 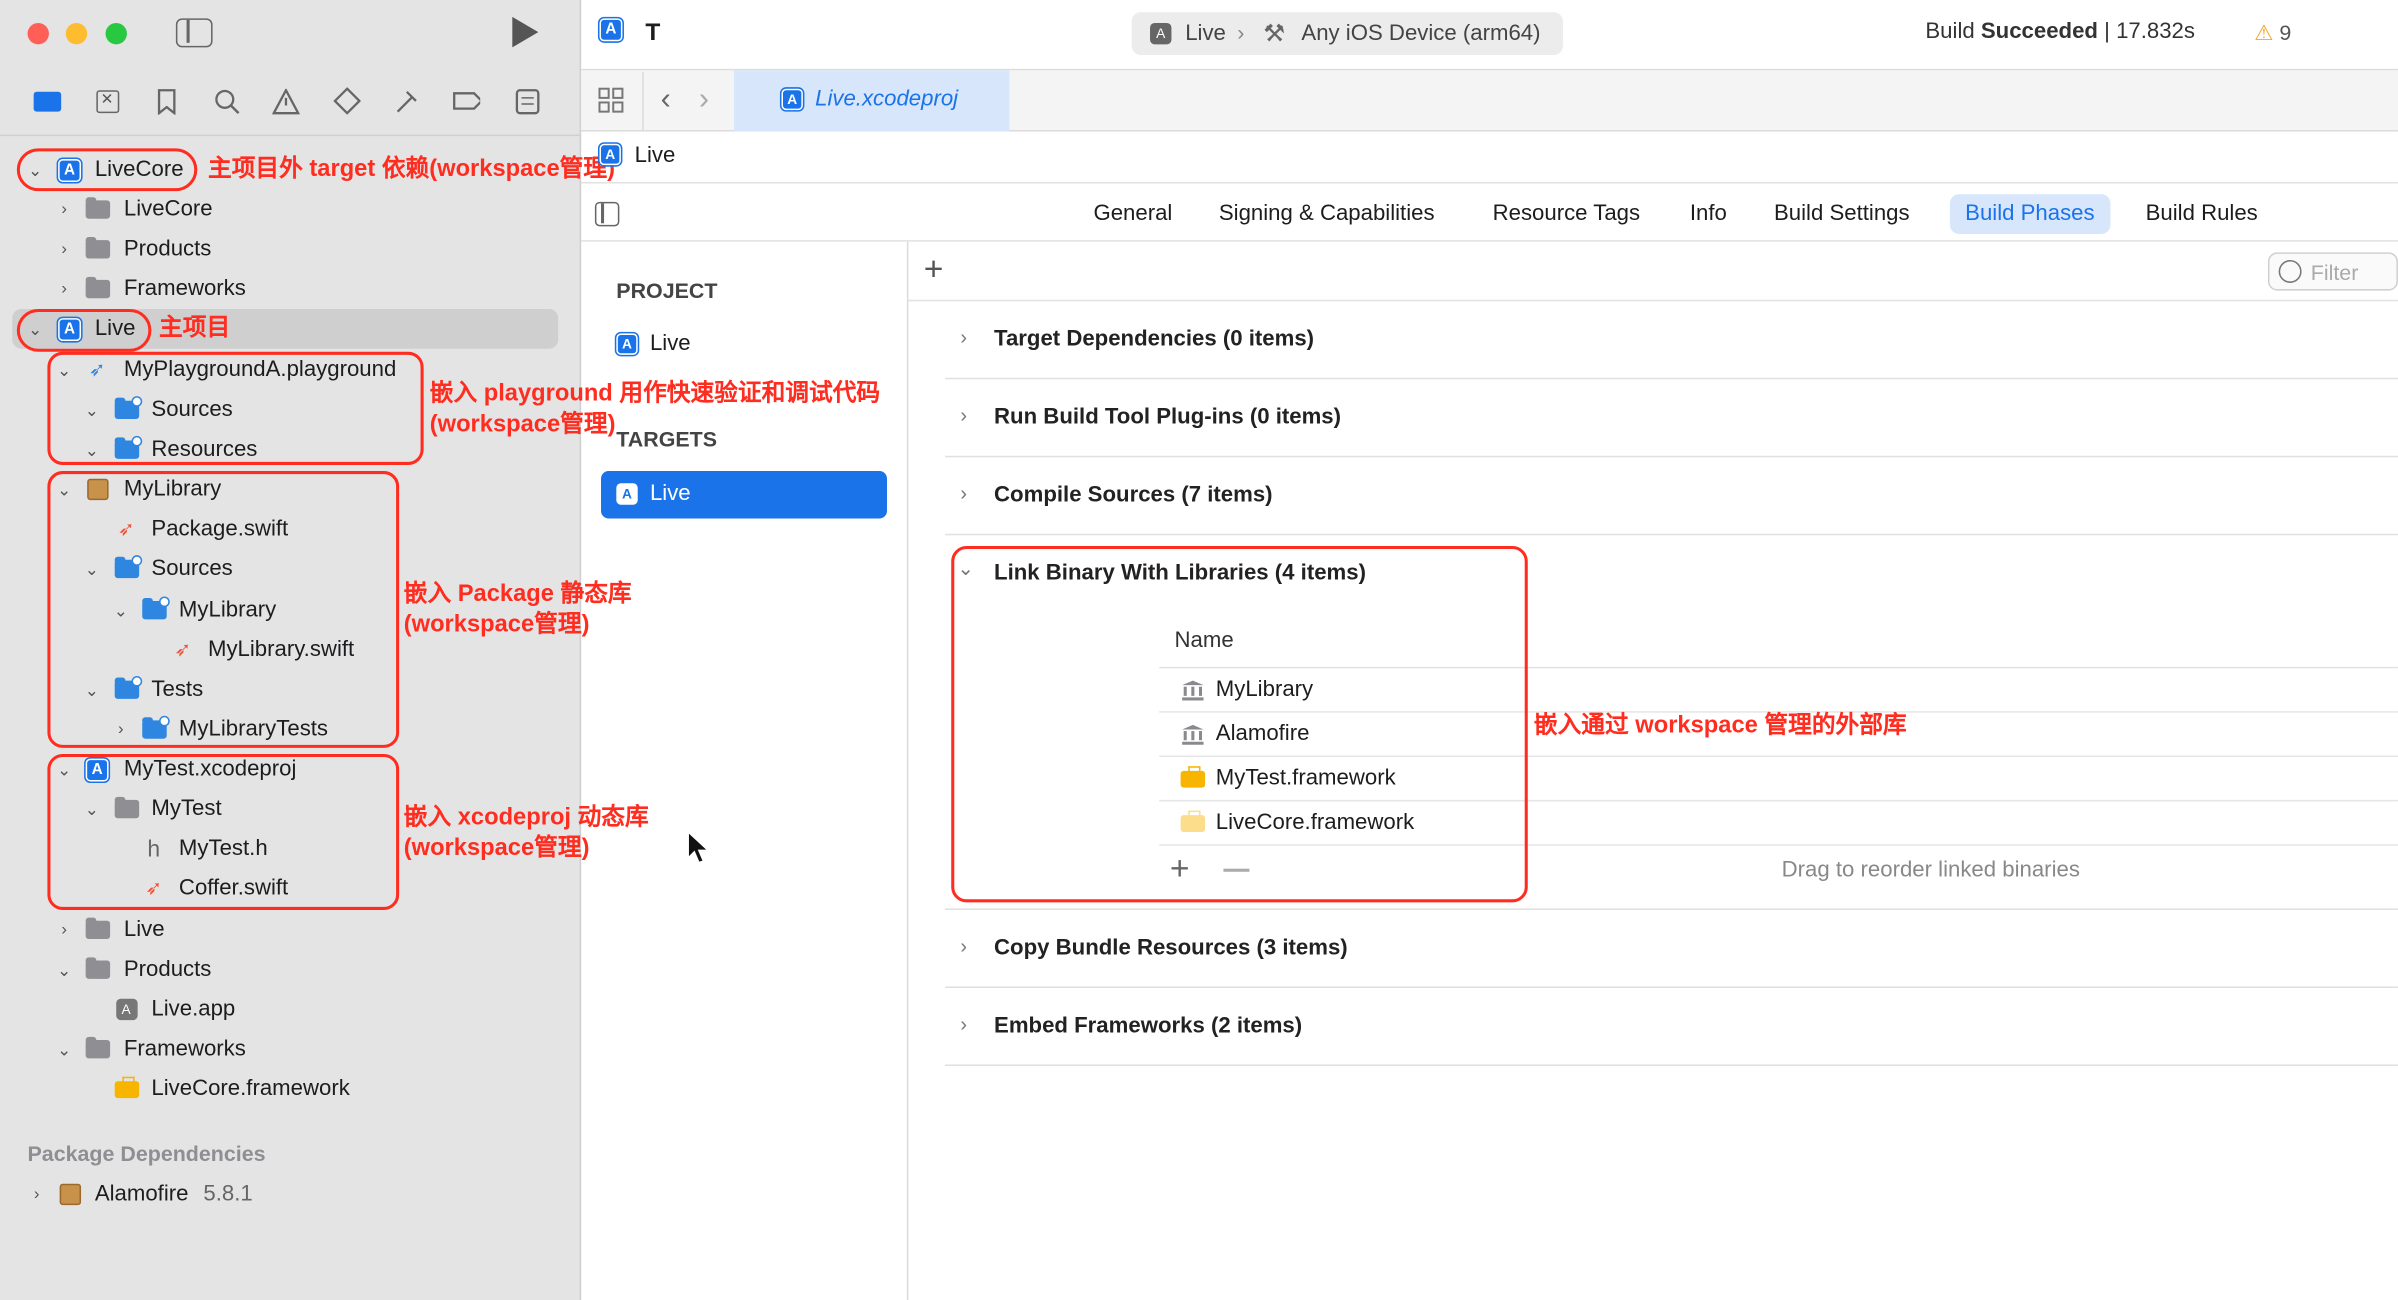 What do you see at coordinates (290, 1049) in the screenshot?
I see `navitem-frameworks: ⌄ Frameworks` at bounding box center [290, 1049].